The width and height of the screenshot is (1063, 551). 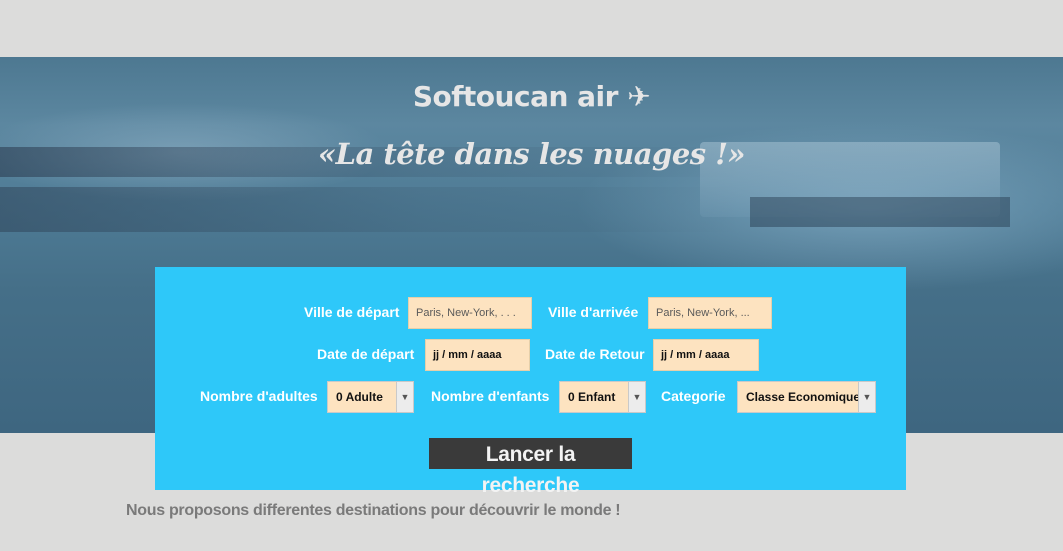 I want to click on return-date-label: Date de Retour, so click(x=595, y=354).